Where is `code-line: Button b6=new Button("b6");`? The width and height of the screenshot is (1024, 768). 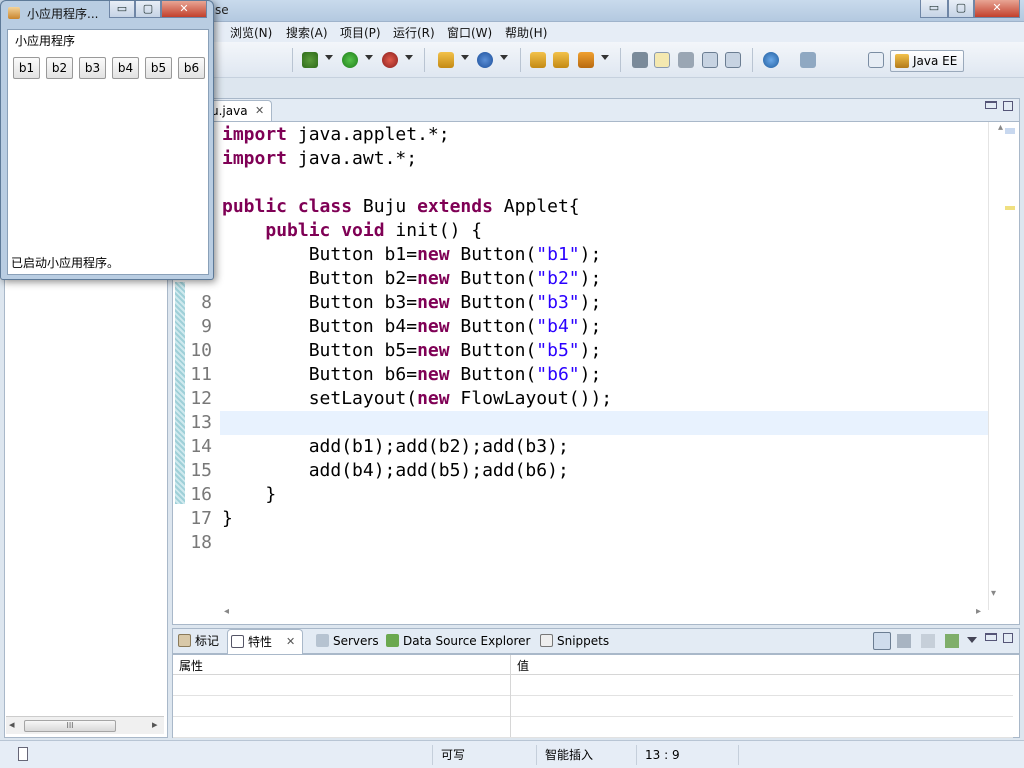 code-line: Button b6=new Button("b6"); is located at coordinates (412, 375).